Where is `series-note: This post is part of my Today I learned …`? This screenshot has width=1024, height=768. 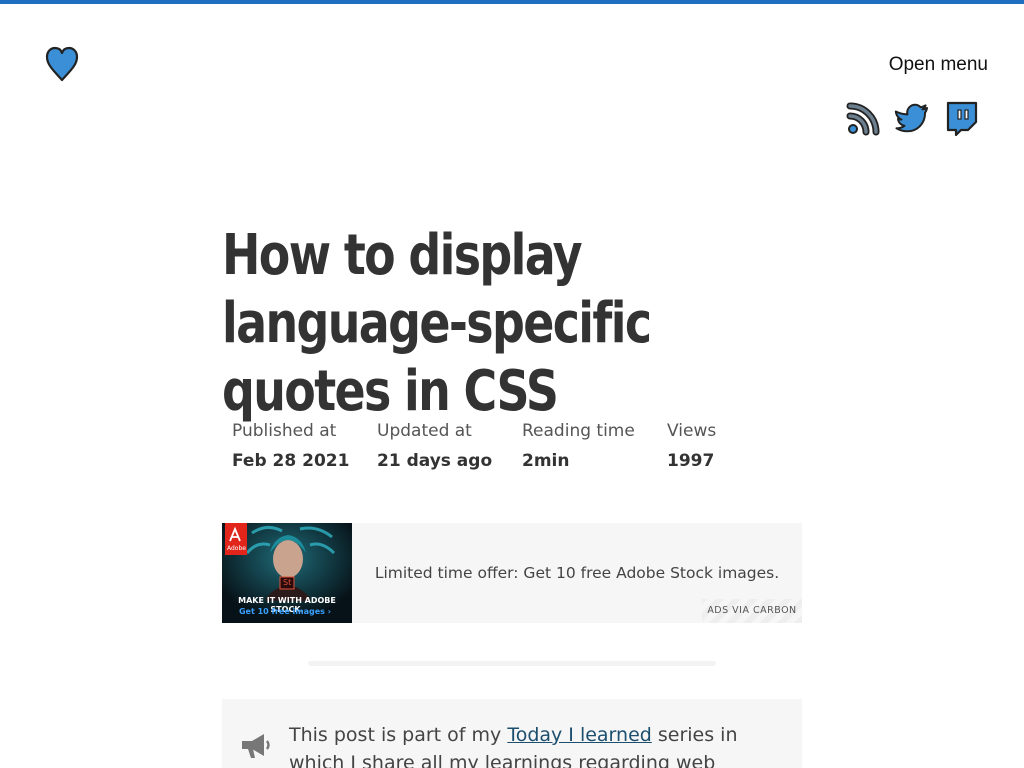
series-note: This post is part of my Today I learned … is located at coordinates (512, 733).